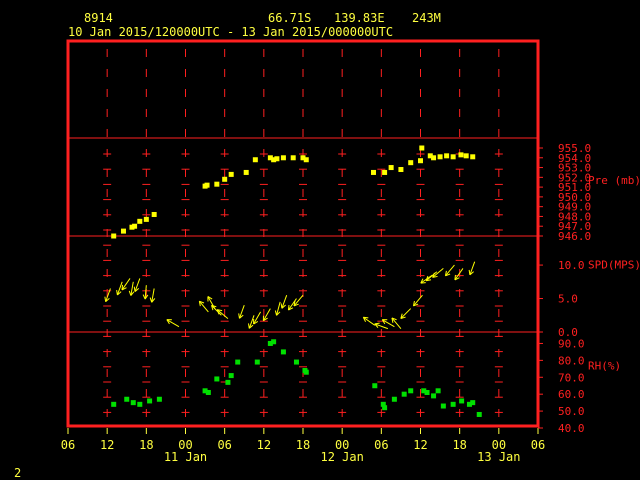 The image size is (640, 480). Describe the element at coordinates (571, 265) in the screenshot. I see `y-tick-label: 10.0` at that location.